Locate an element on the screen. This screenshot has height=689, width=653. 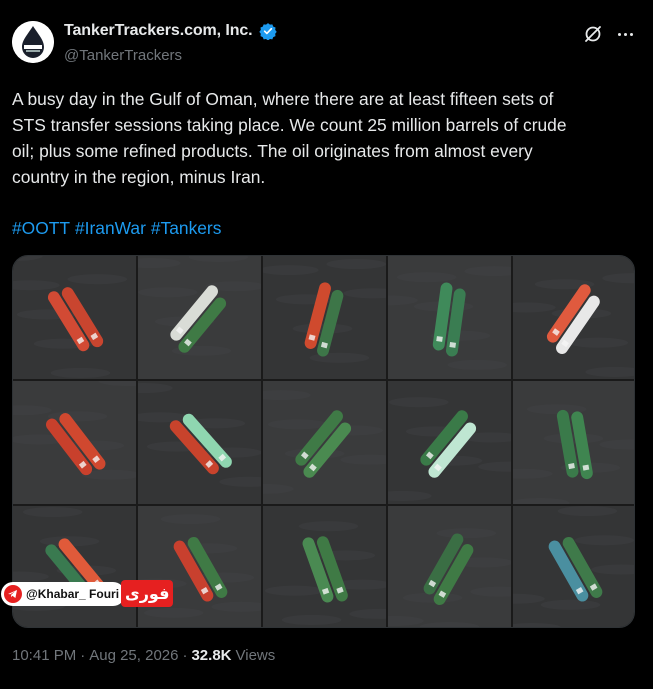
watermark-pill: @Khabar_ Fouri is located at coordinates (63, 593).